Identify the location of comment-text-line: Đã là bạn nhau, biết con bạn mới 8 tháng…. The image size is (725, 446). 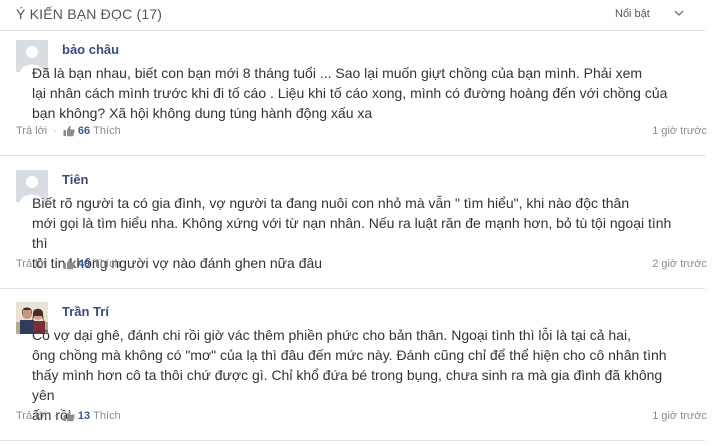
(337, 73).